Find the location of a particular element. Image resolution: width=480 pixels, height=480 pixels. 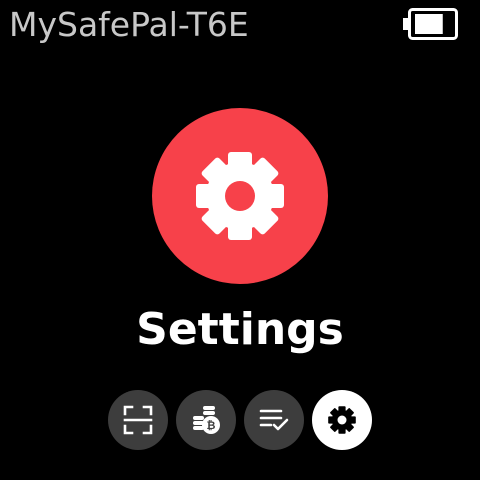

status-bar: MySafePal-T6E is located at coordinates (240, 26).